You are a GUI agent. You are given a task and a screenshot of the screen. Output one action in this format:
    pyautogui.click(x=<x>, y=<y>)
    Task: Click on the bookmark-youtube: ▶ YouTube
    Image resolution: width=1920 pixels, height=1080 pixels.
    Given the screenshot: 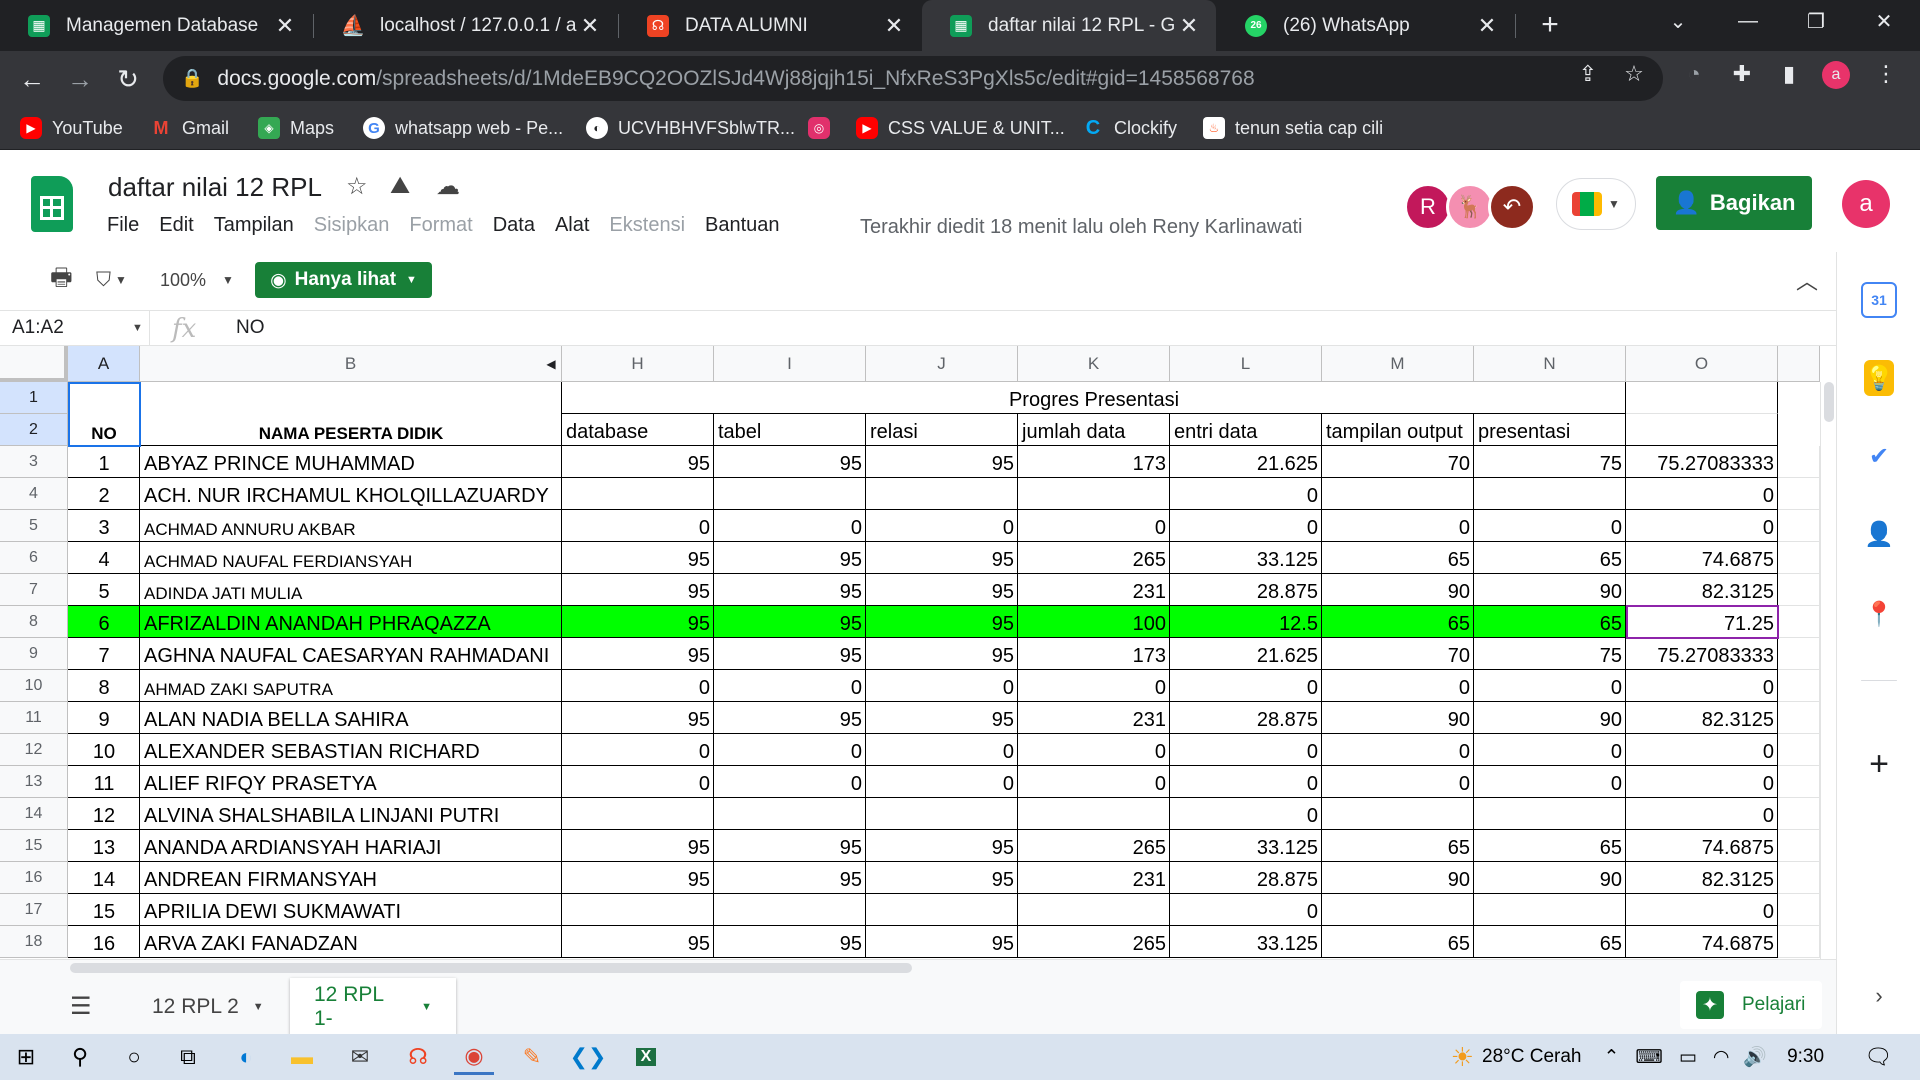 What is the action you would take?
    pyautogui.click(x=71, y=128)
    